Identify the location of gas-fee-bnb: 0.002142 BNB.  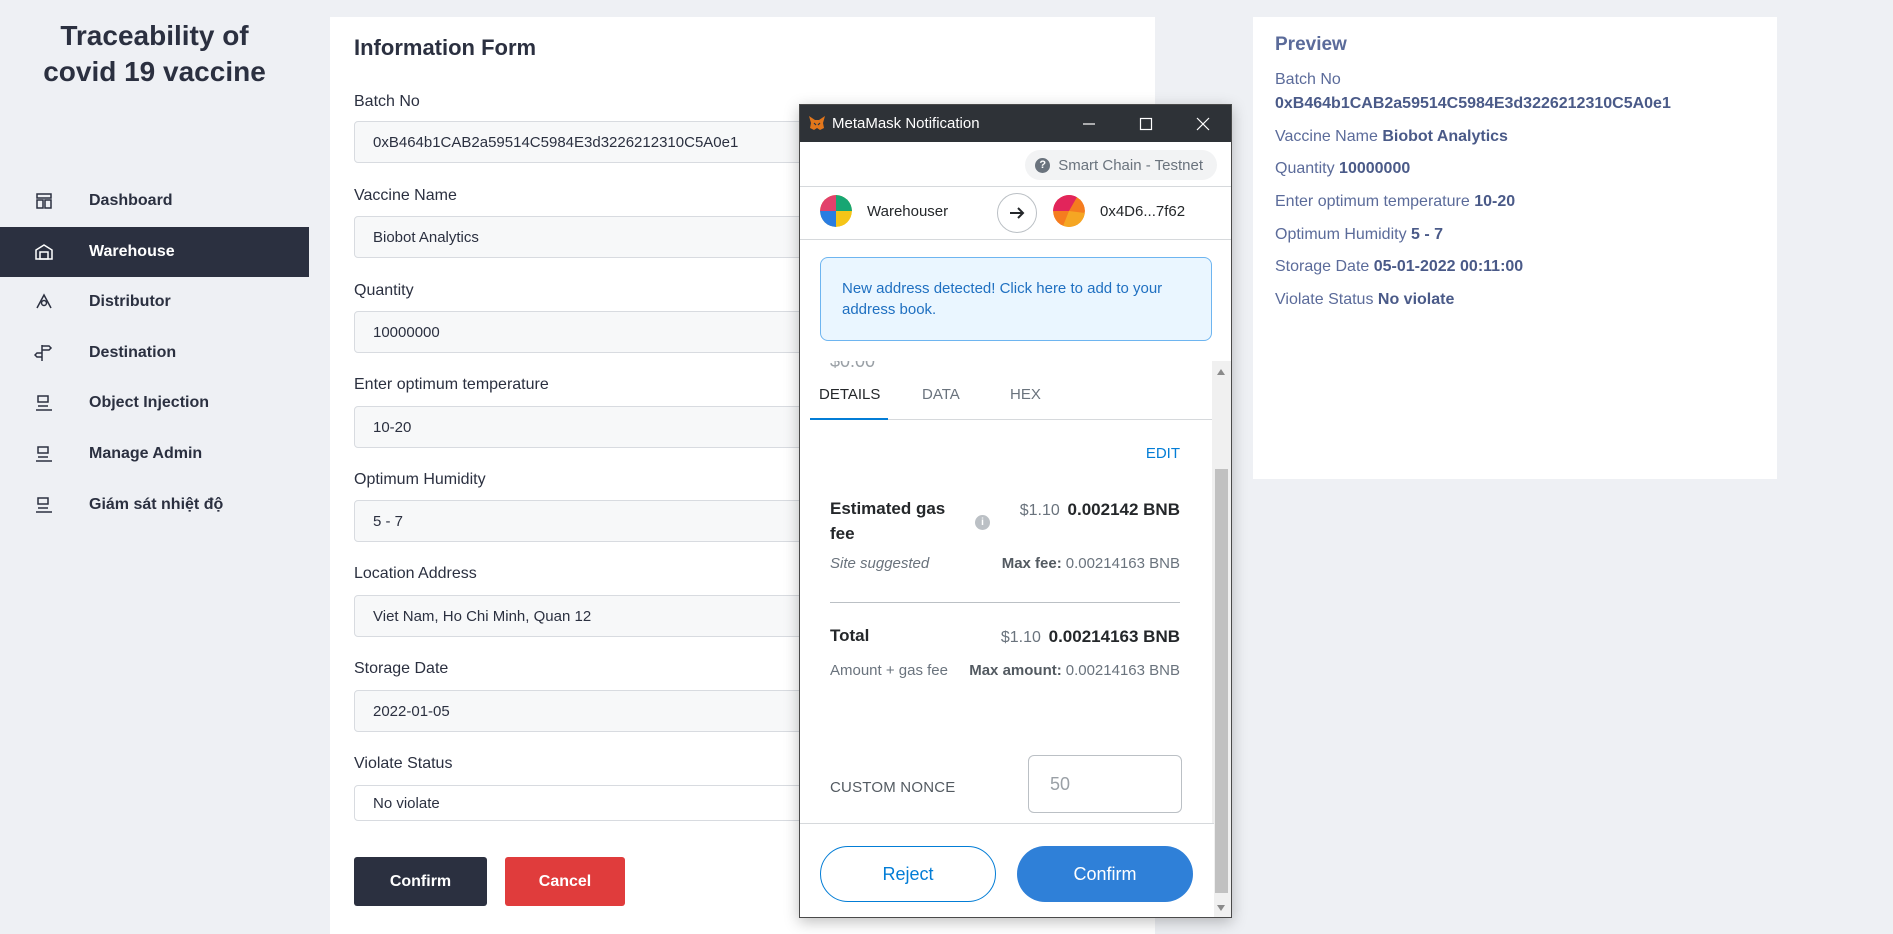
(1123, 509).